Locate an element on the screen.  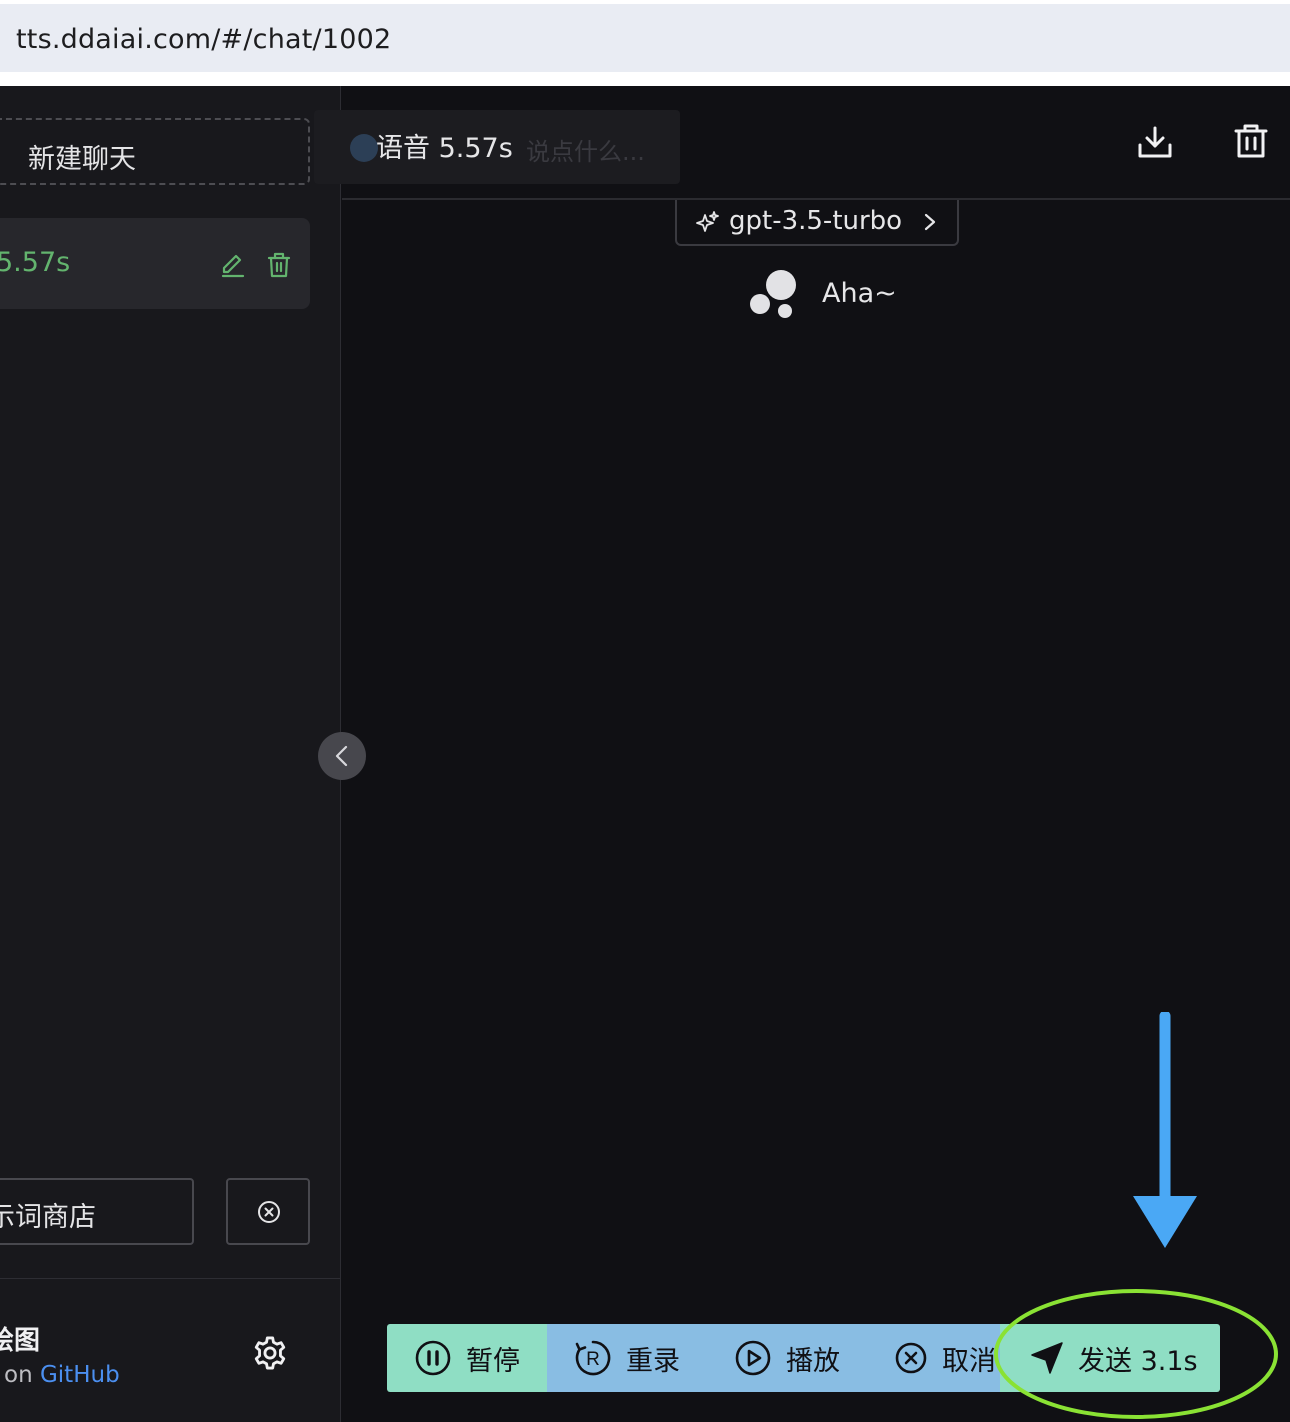
sparkle-icon is located at coordinates (708, 225).